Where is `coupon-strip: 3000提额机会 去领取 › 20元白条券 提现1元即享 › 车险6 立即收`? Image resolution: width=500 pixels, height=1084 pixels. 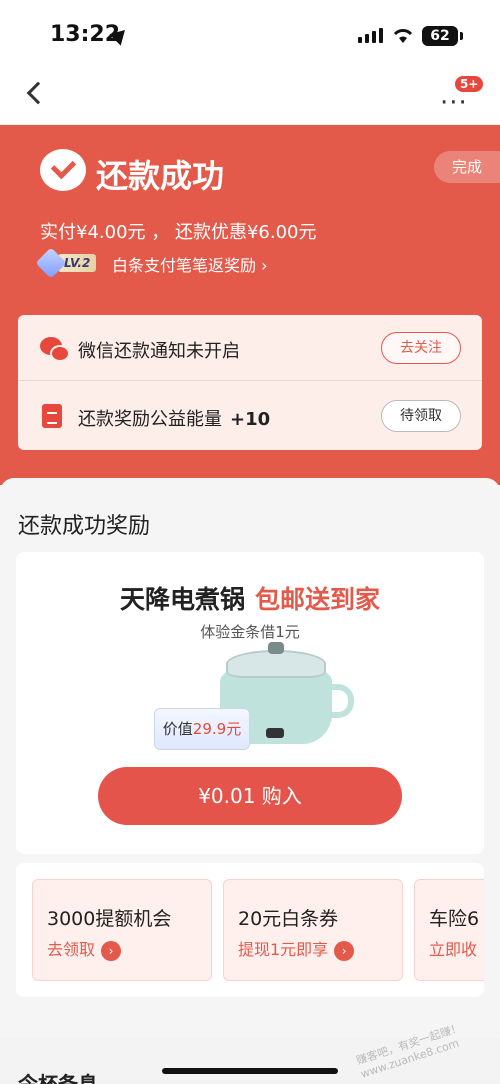
coupon-strip: 3000提额机会 去领取 › 20元白条券 提现1元即享 › 车险6 立即收 is located at coordinates (250, 930).